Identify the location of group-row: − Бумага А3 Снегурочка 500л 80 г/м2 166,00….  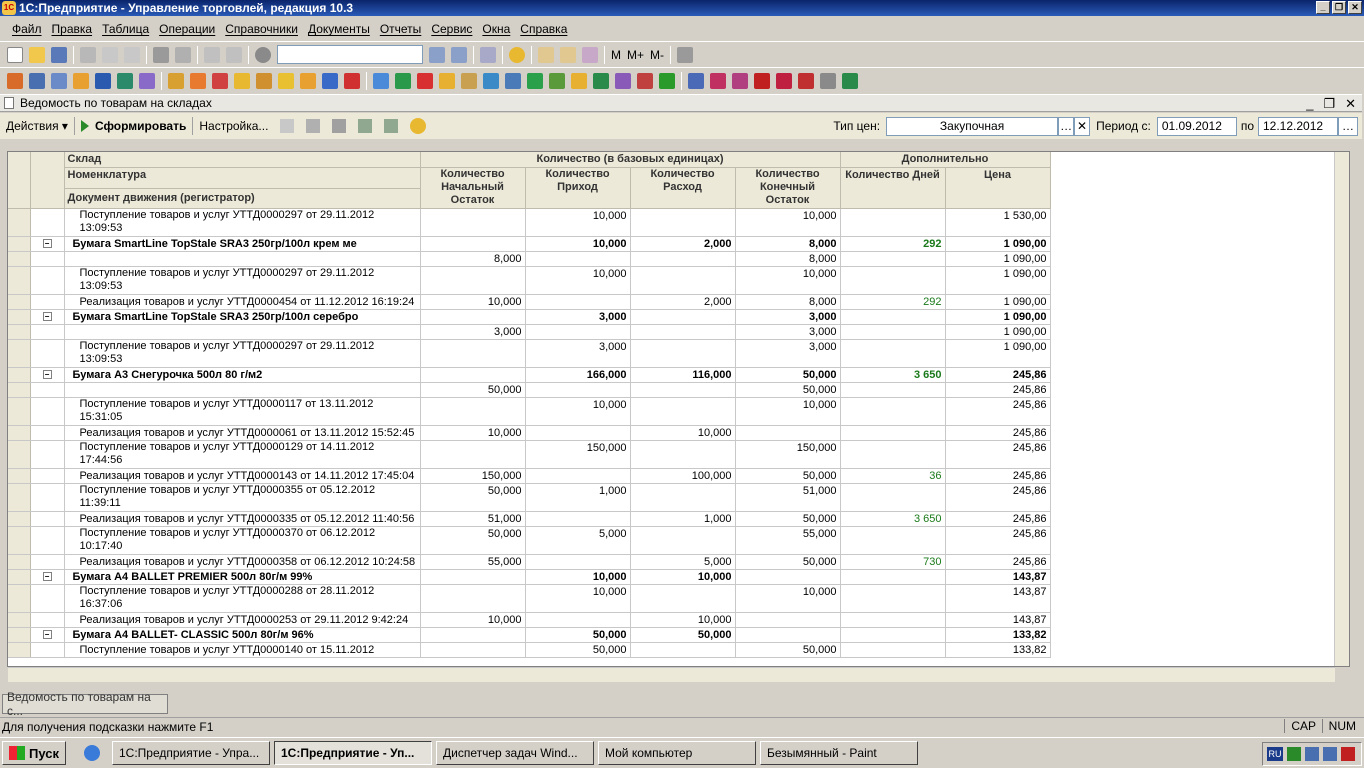
(674, 375).